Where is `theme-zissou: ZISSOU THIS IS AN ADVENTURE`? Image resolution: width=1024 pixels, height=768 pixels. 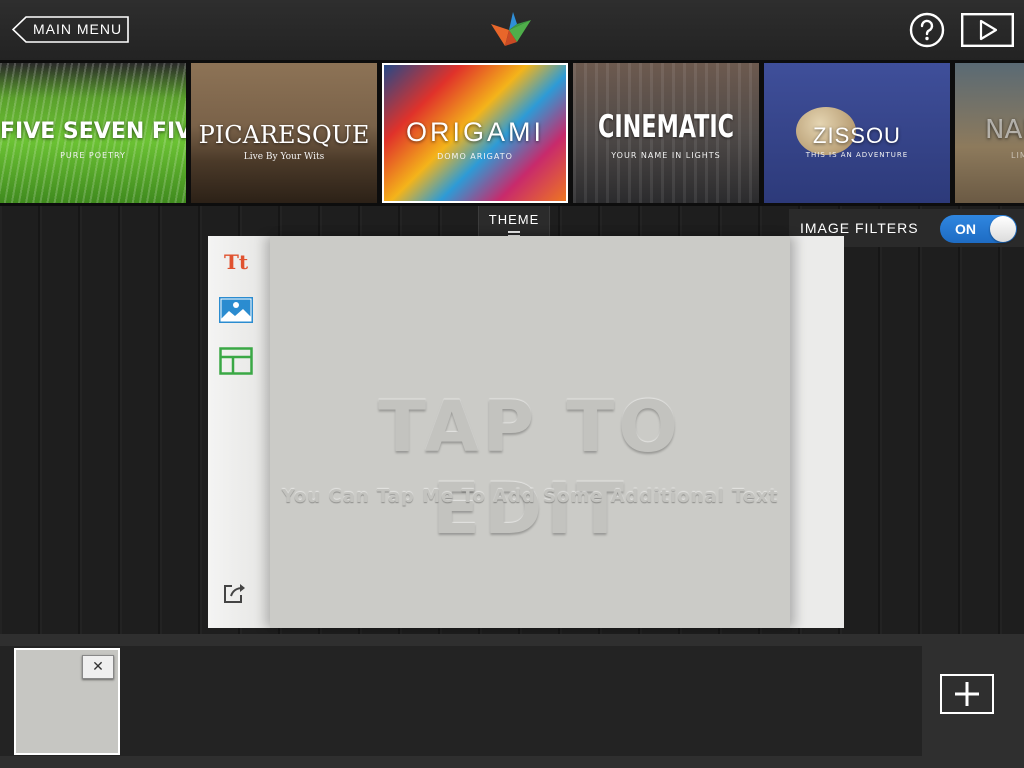
theme-zissou: ZISSOU THIS IS AN ADVENTURE is located at coordinates (857, 133).